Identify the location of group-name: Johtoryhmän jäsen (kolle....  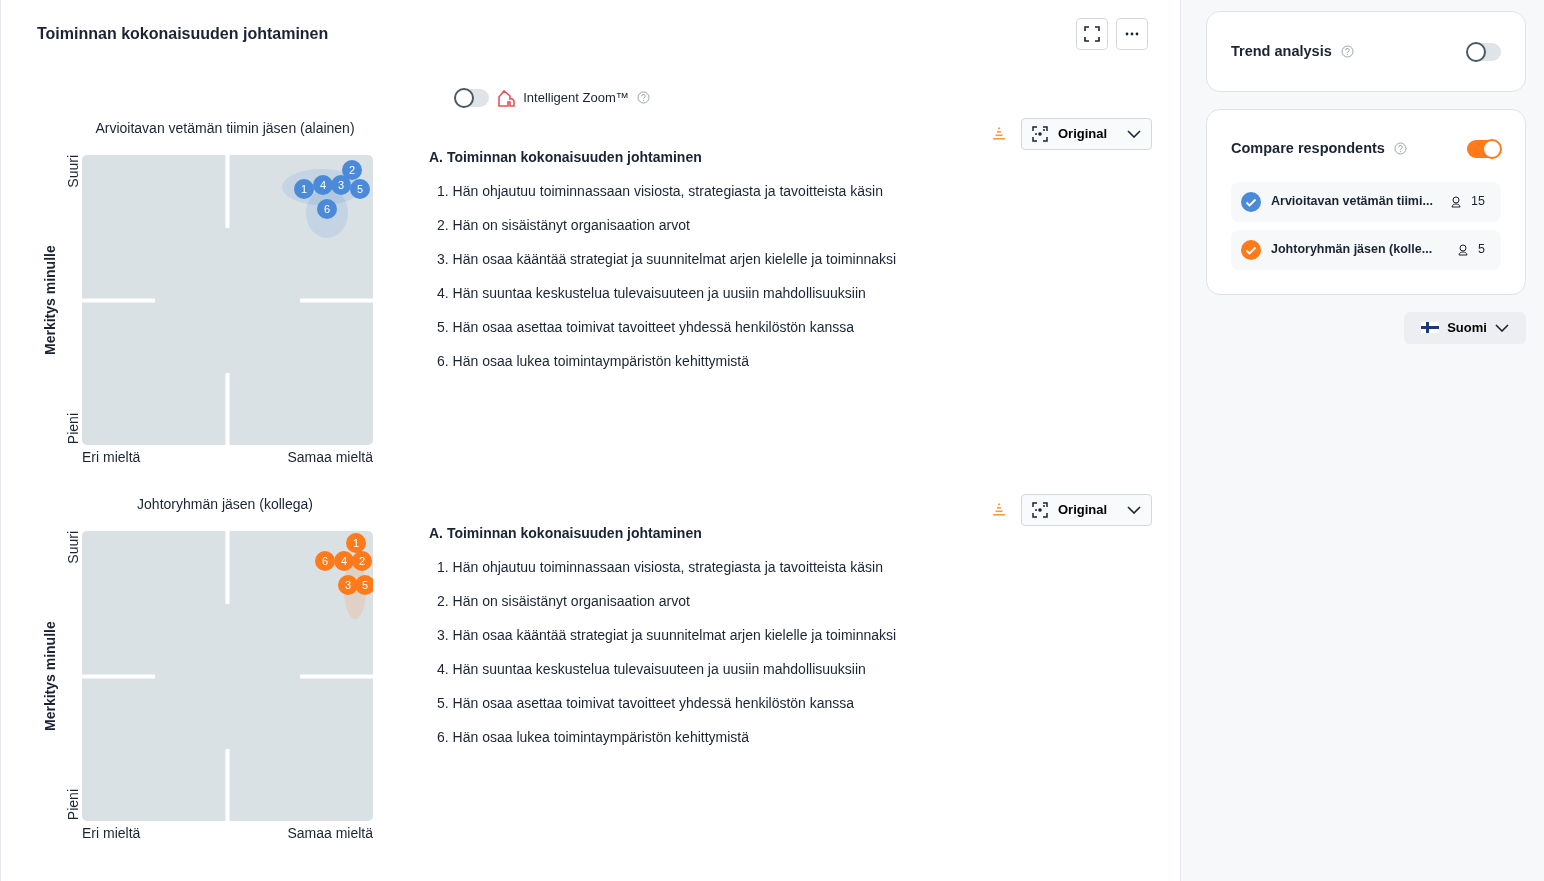
(1352, 250).